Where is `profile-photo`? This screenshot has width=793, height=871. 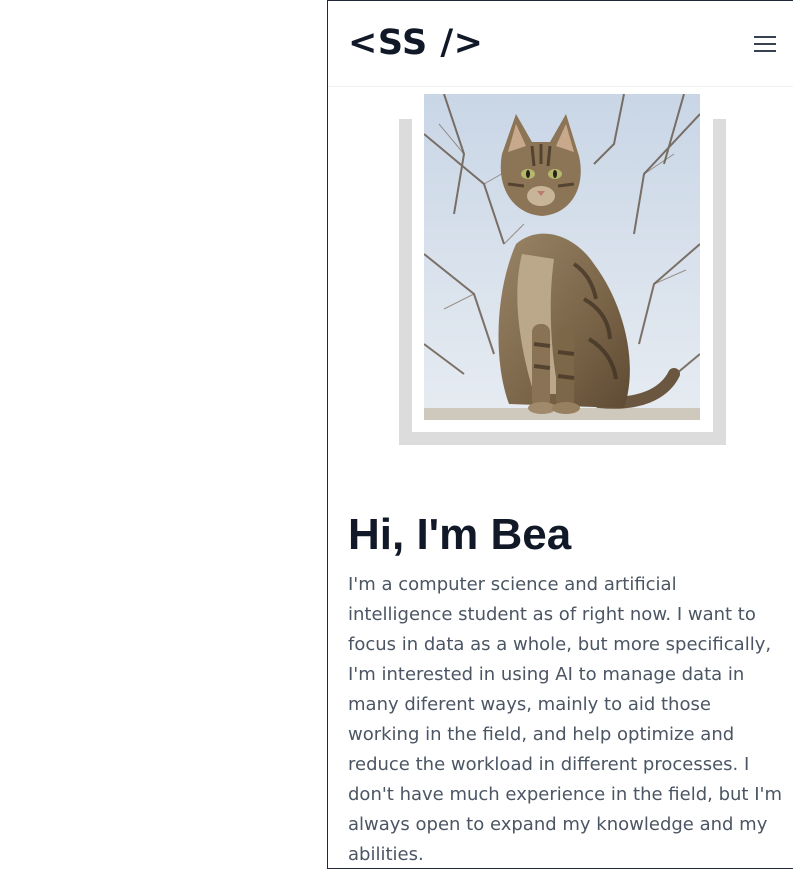 profile-photo is located at coordinates (562, 257).